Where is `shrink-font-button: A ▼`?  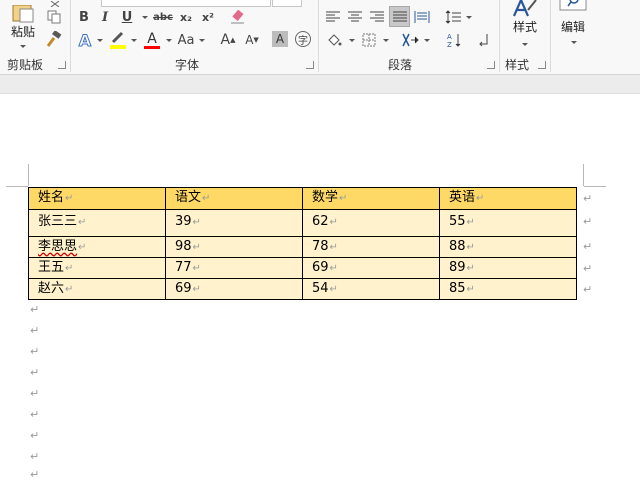 shrink-font-button: A ▼ is located at coordinates (252, 40).